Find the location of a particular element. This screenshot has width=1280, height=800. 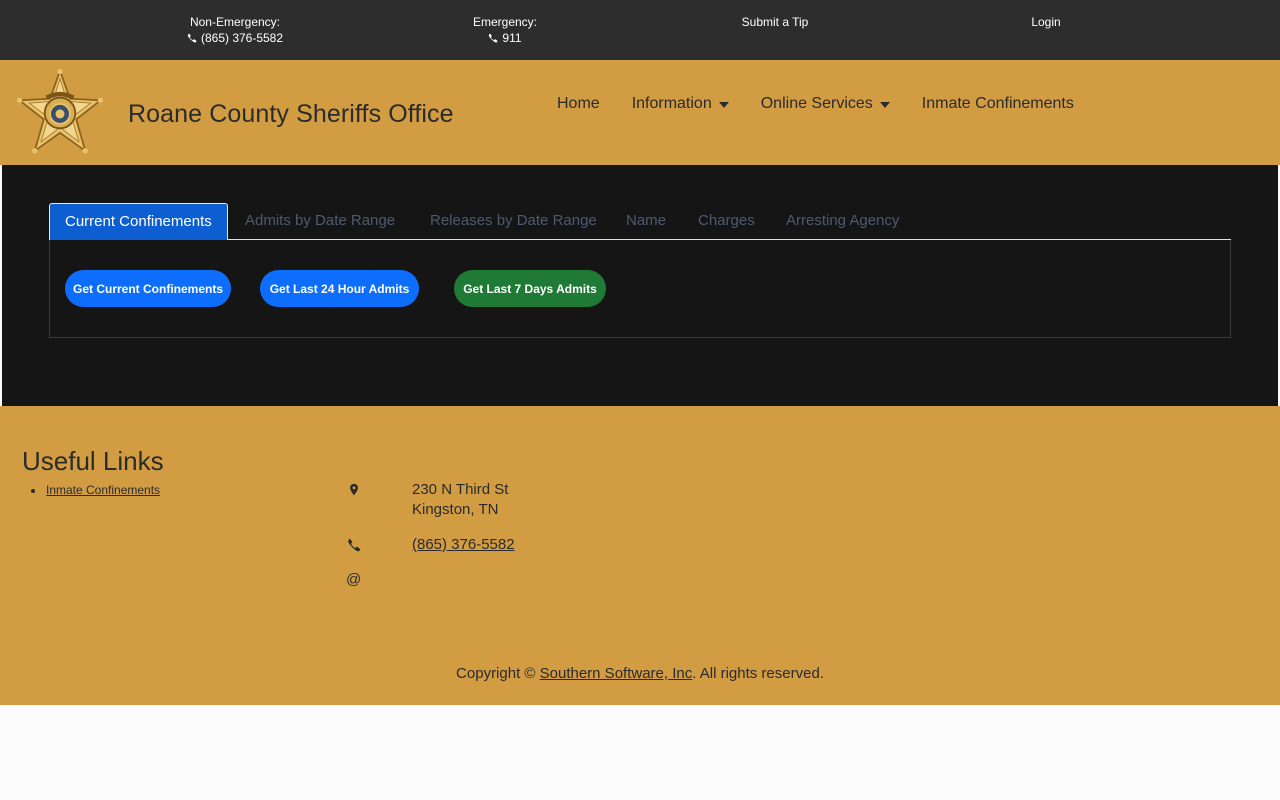

southern-software-link: Southern Software, Inc is located at coordinates (616, 673).